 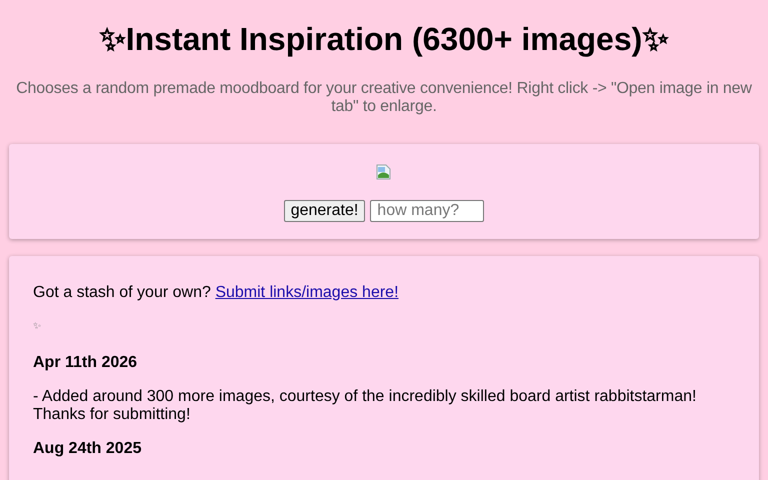 I want to click on update-text: - Added around 300 more images, courtesy of the incredibly skilled board artist rabbitstarman! Thanks for submitting!, so click(x=365, y=406).